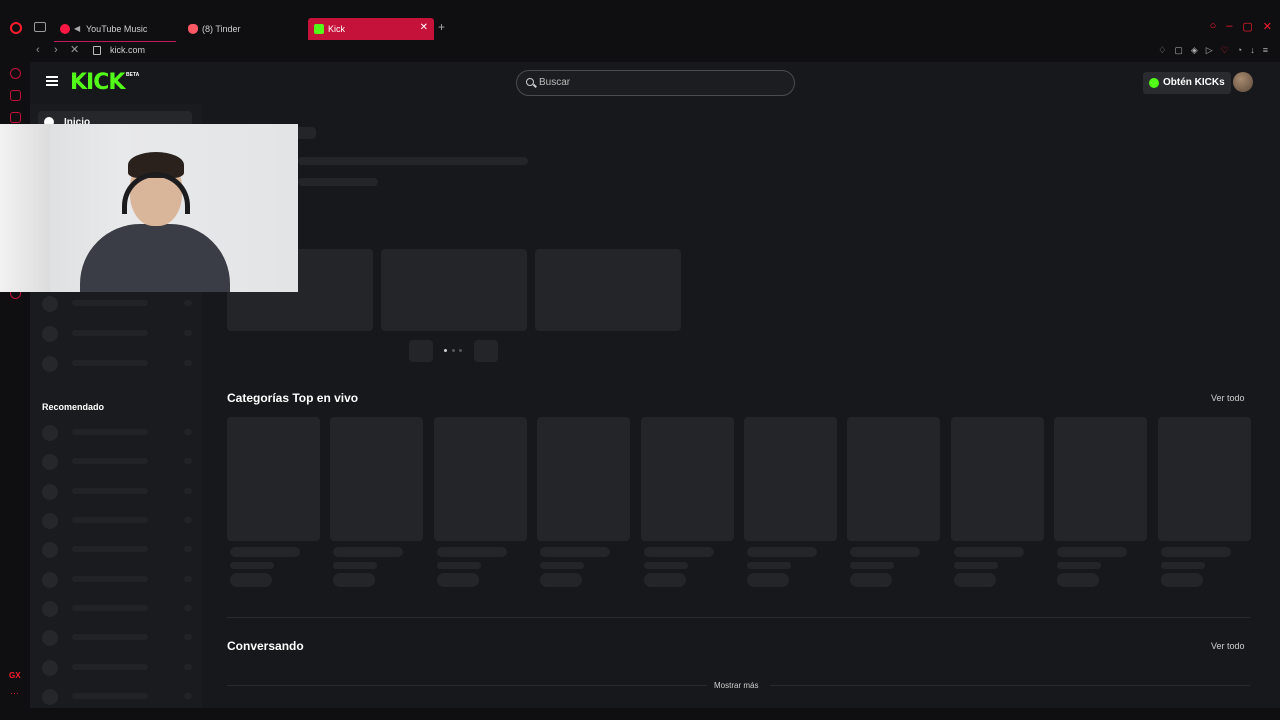 This screenshot has width=1280, height=720. I want to click on stop-loading-icon: ✕, so click(74, 49).